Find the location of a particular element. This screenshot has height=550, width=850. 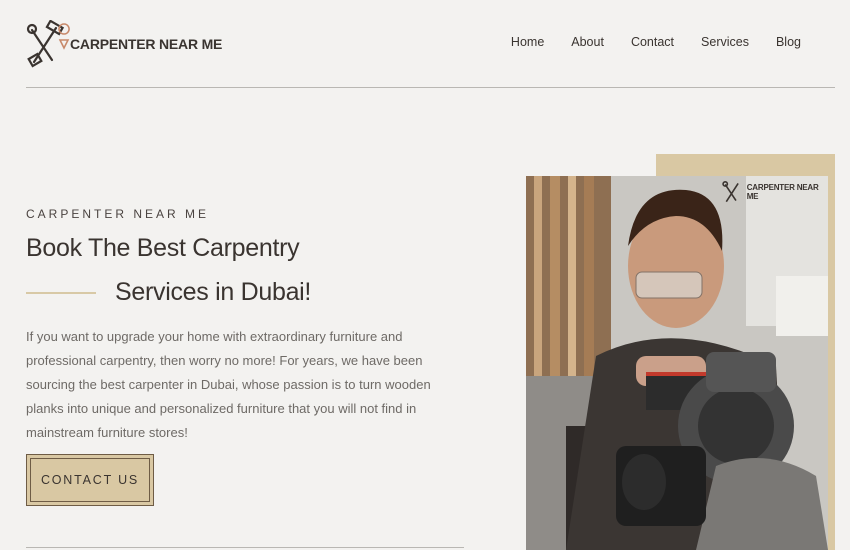

brand-name: CARPENTER NEAR ME is located at coordinates (146, 44).